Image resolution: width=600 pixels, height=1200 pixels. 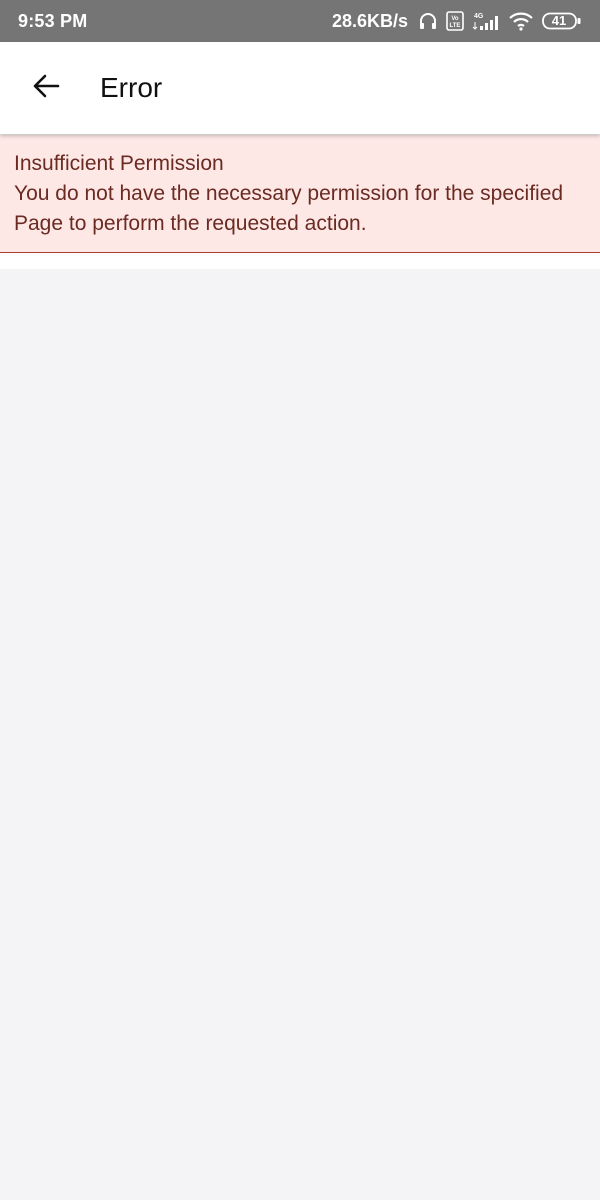 I want to click on content-divider, so click(x=300, y=261).